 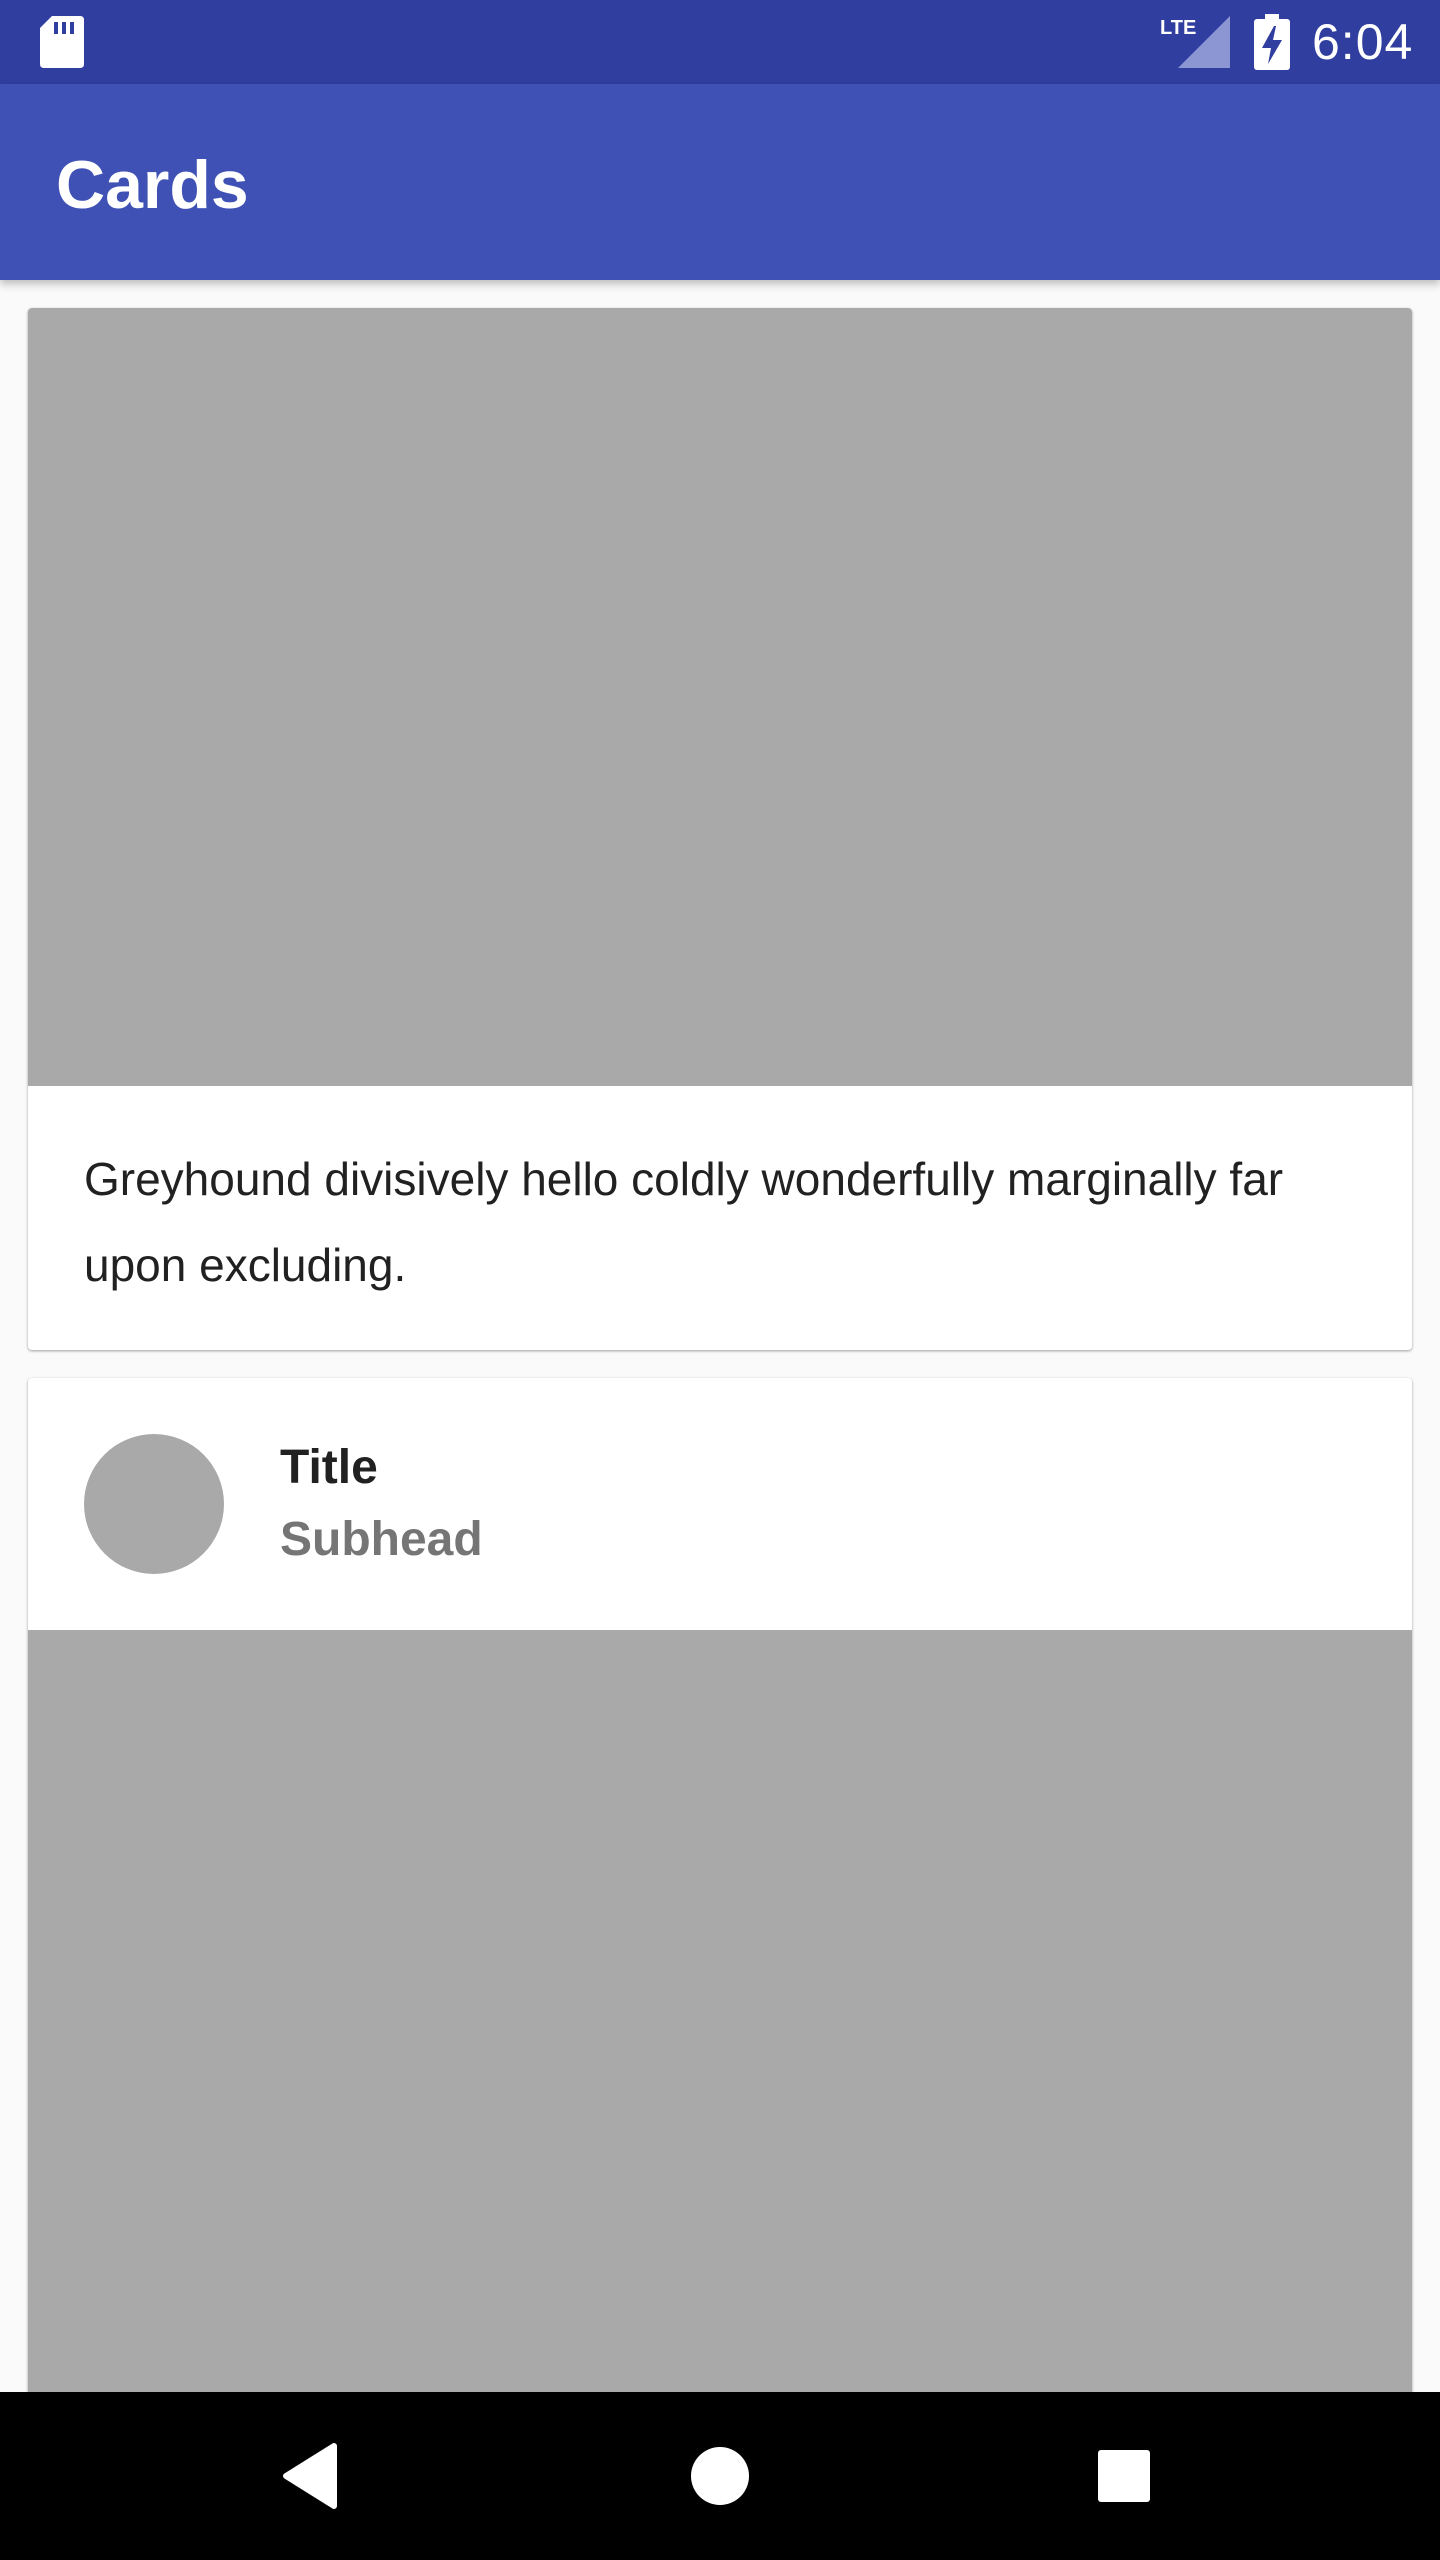 I want to click on recents-icon, so click(x=1124, y=2476).